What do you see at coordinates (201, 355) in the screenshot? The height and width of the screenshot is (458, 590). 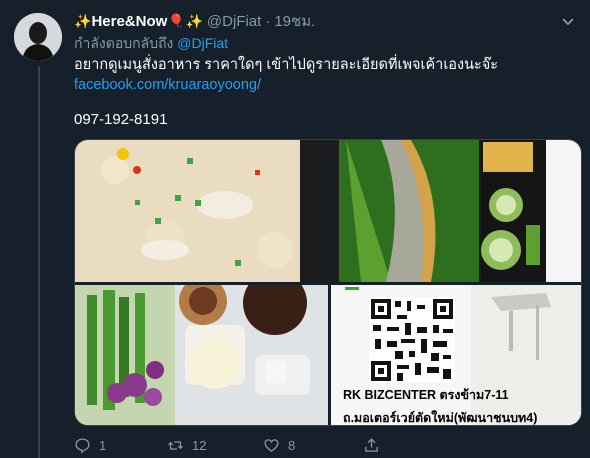 I see `photo-vegetables-sauce` at bounding box center [201, 355].